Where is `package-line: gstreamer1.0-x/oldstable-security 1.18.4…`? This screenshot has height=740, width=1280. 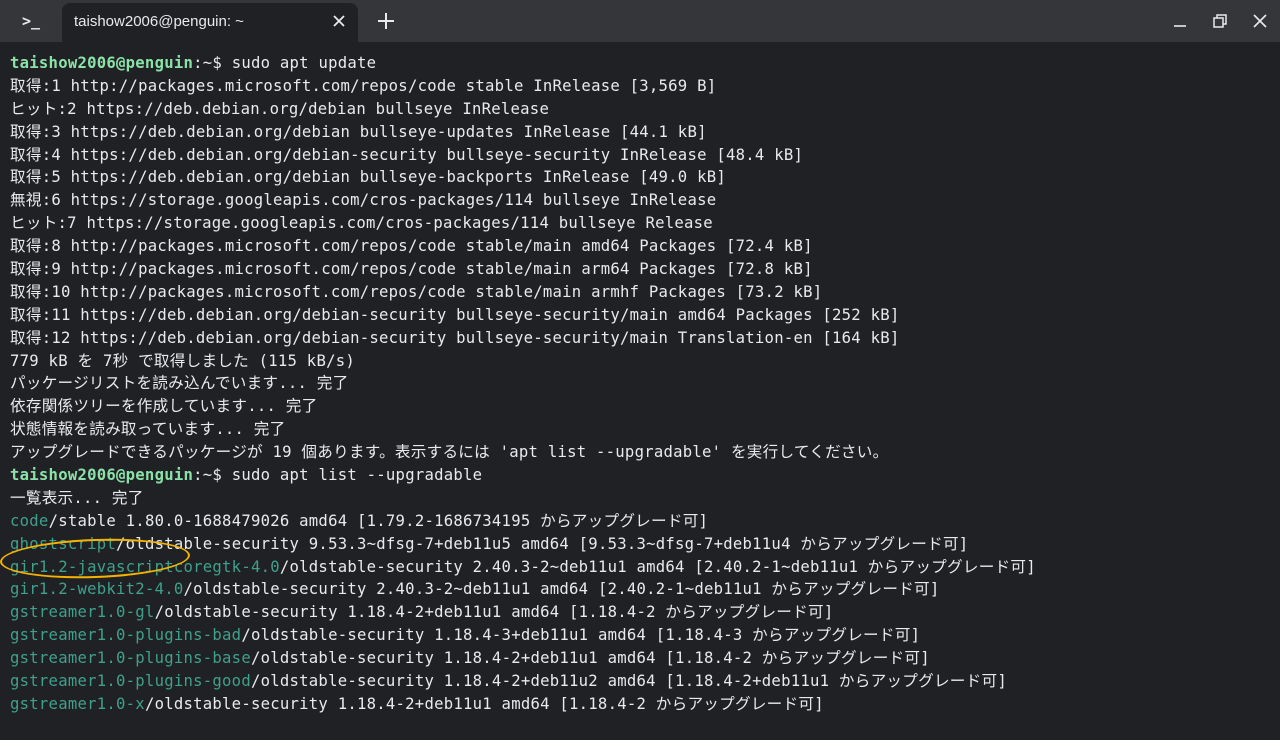 package-line: gstreamer1.0-x/oldstable-security 1.18.4… is located at coordinates (642, 704).